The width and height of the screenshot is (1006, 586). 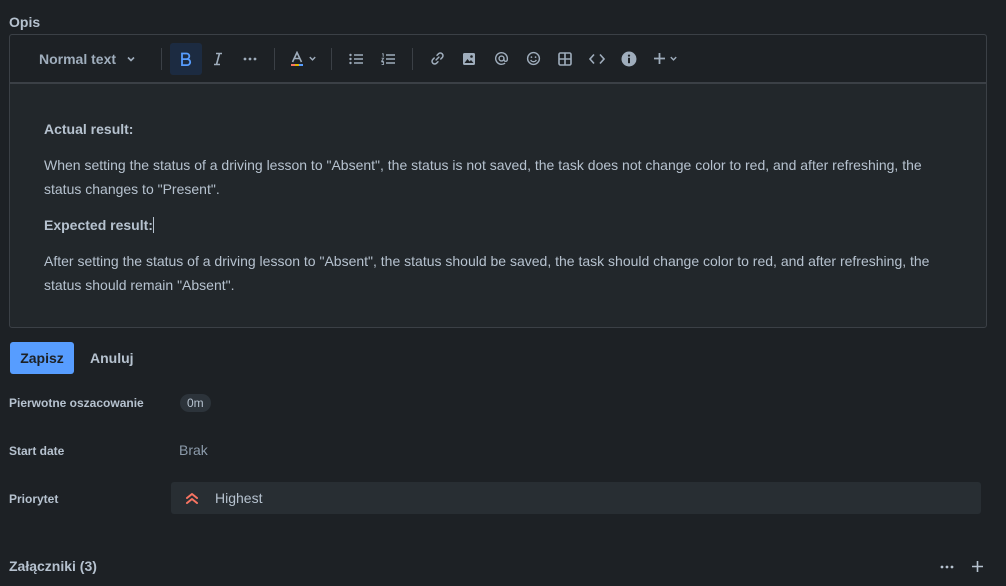 I want to click on text-color-icon, so click(x=296, y=58).